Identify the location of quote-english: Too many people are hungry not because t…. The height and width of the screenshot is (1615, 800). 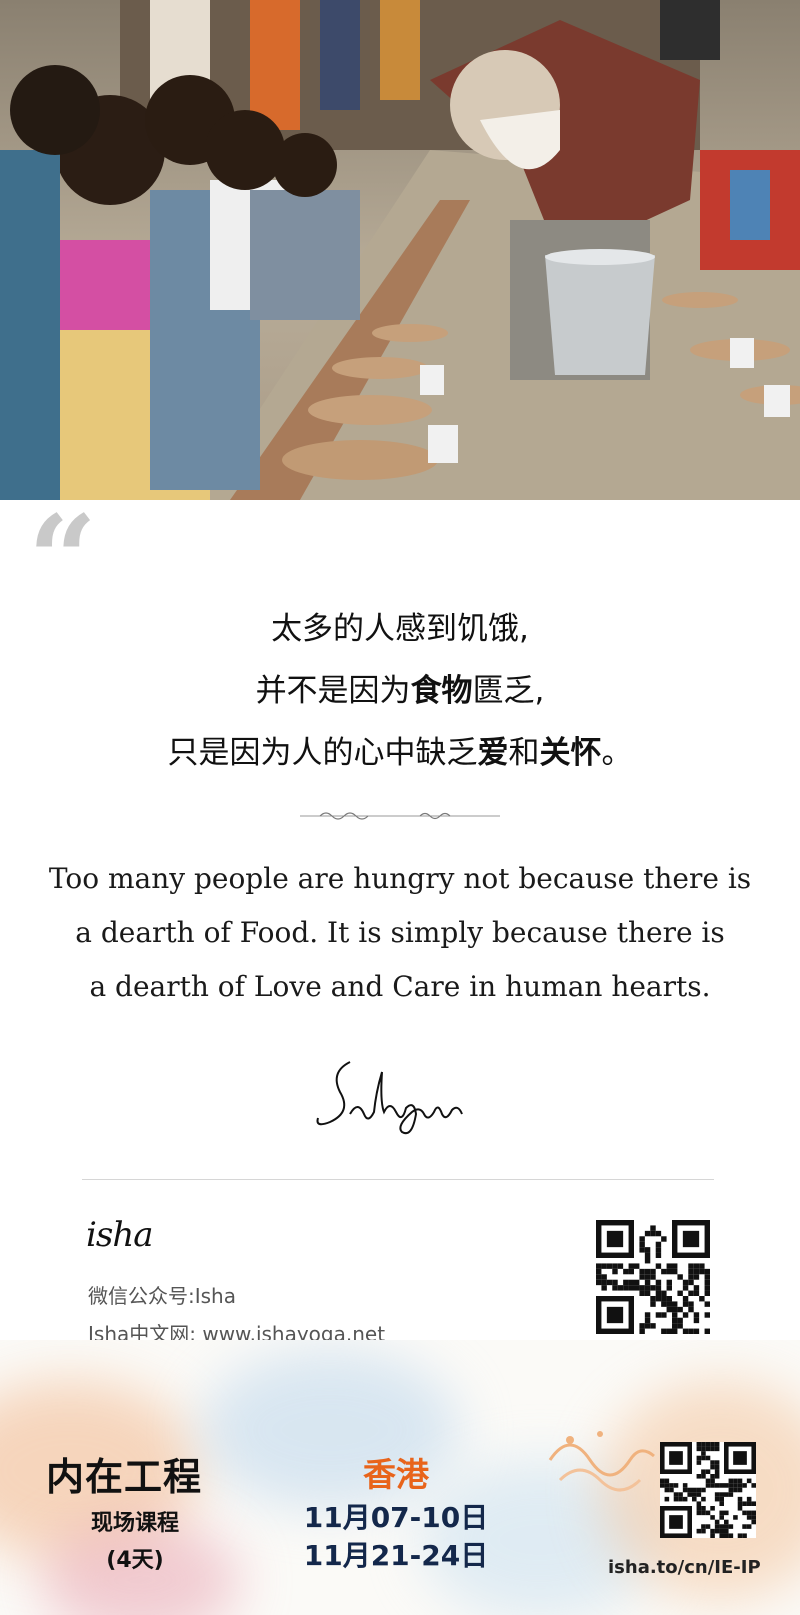
(400, 933).